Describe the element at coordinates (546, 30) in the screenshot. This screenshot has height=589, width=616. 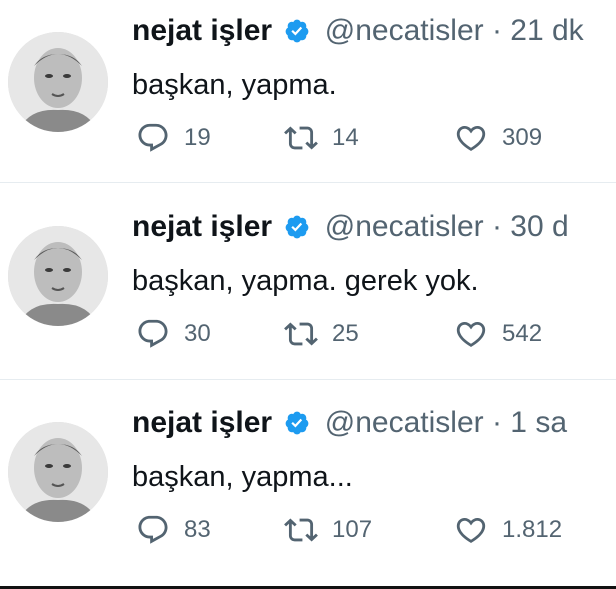
I see `timestamp: 21 dk` at that location.